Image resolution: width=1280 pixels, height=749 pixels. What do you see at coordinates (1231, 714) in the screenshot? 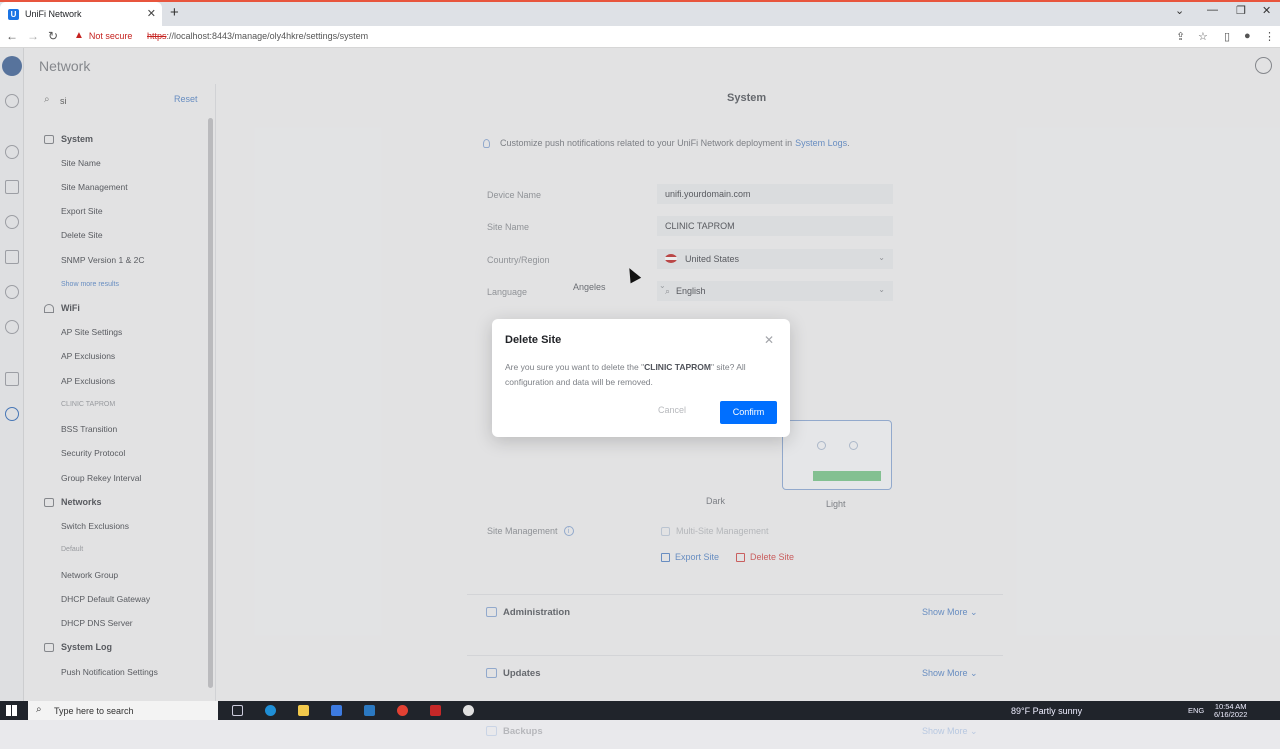
I see `clock-date: 6/16/2022` at bounding box center [1231, 714].